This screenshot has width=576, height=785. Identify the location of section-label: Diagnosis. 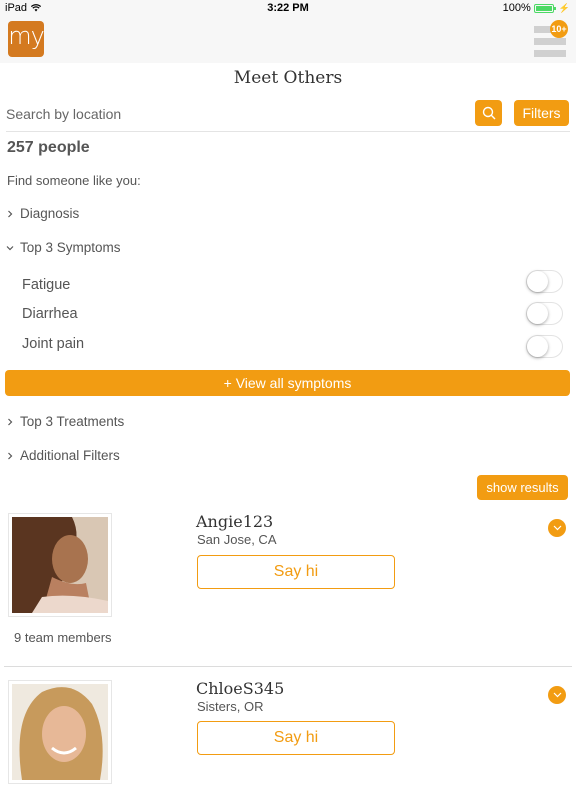
(50, 213).